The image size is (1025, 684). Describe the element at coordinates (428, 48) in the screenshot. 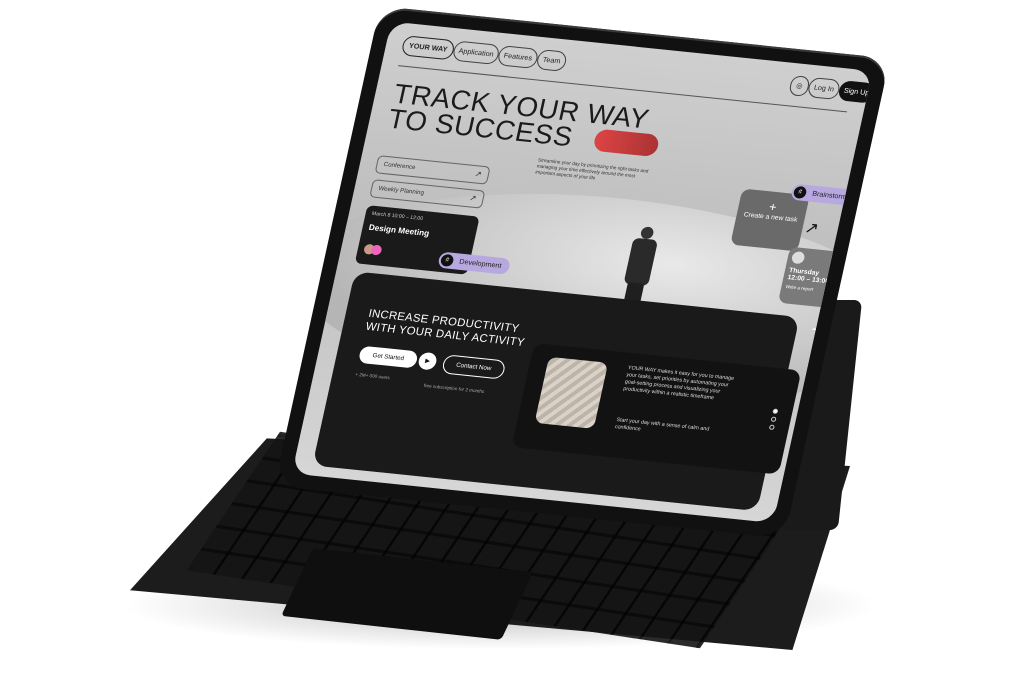

I see `brand-logo: YOUR WAY` at that location.